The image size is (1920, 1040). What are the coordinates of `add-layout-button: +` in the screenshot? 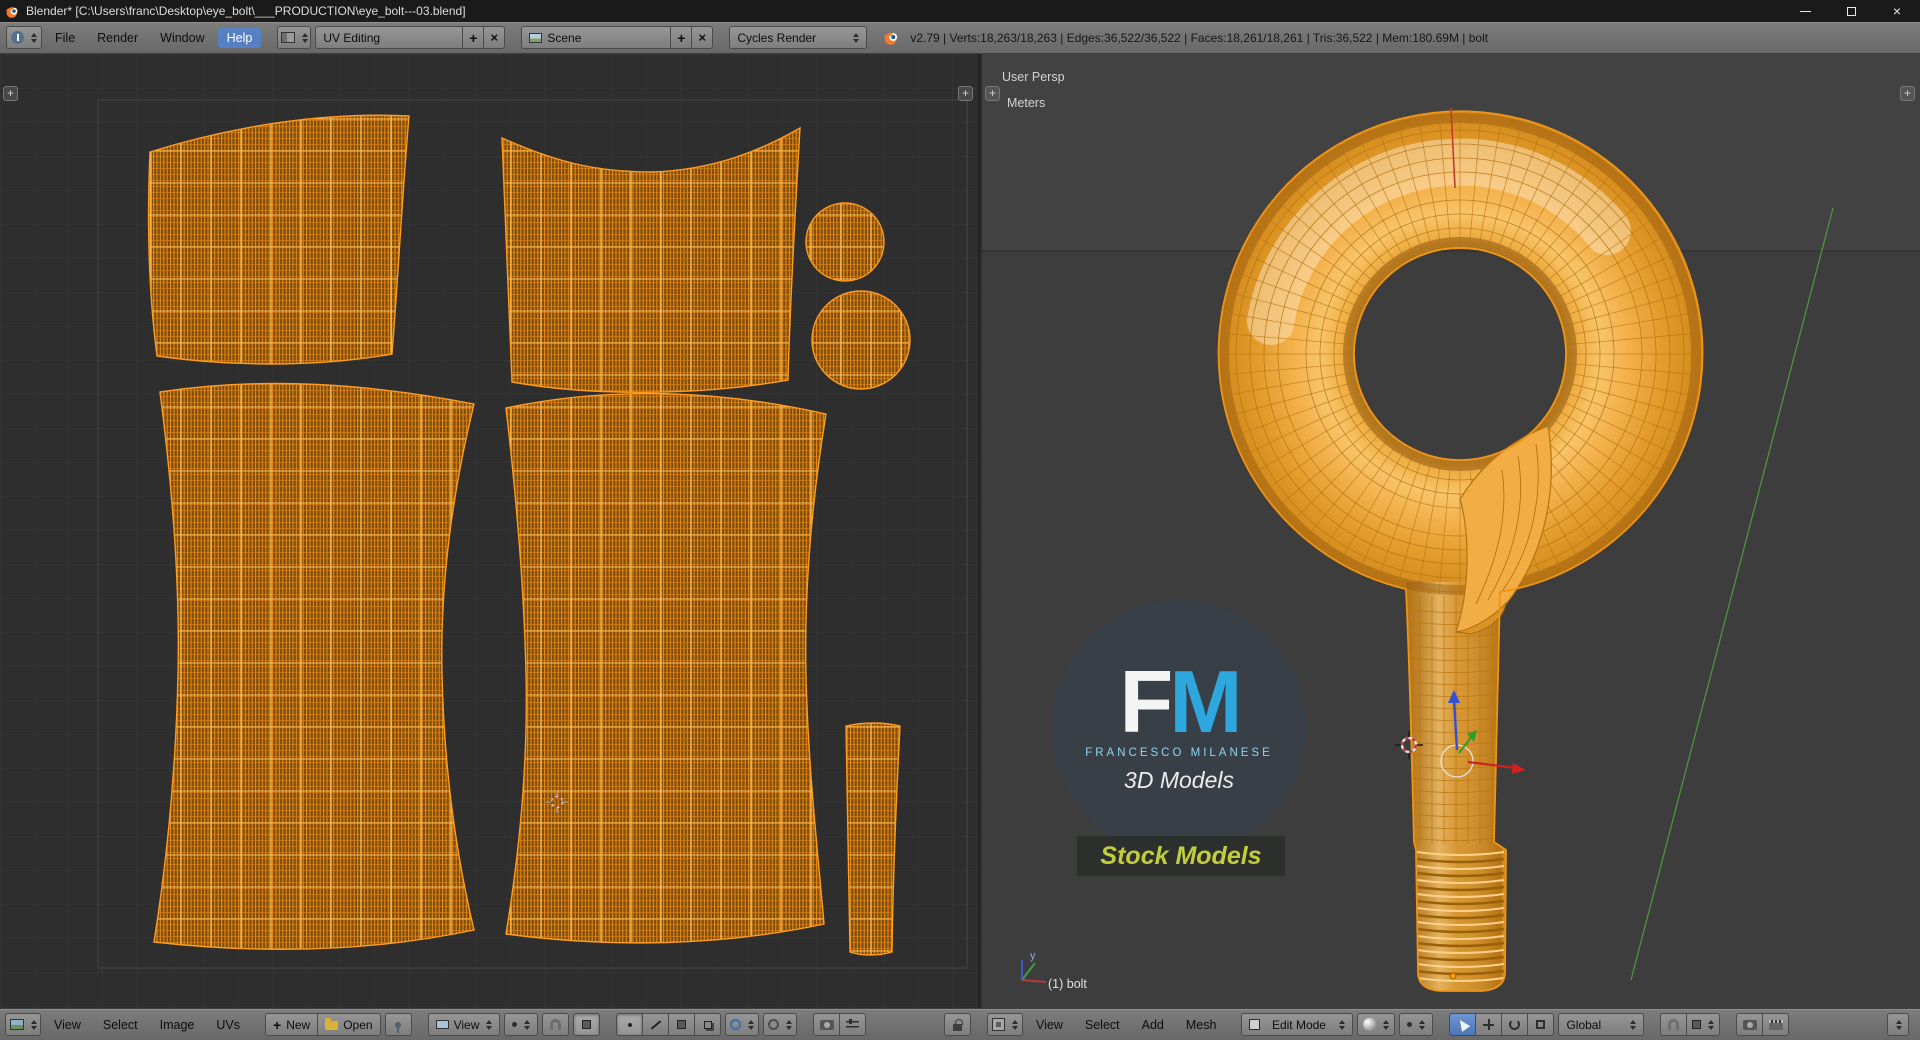 It's located at (473, 37).